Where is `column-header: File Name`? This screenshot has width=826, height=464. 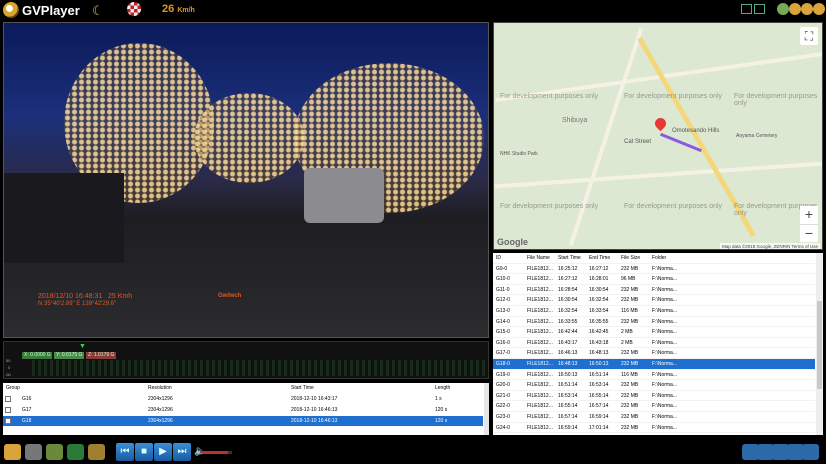
column-header: File Name is located at coordinates (538, 258).